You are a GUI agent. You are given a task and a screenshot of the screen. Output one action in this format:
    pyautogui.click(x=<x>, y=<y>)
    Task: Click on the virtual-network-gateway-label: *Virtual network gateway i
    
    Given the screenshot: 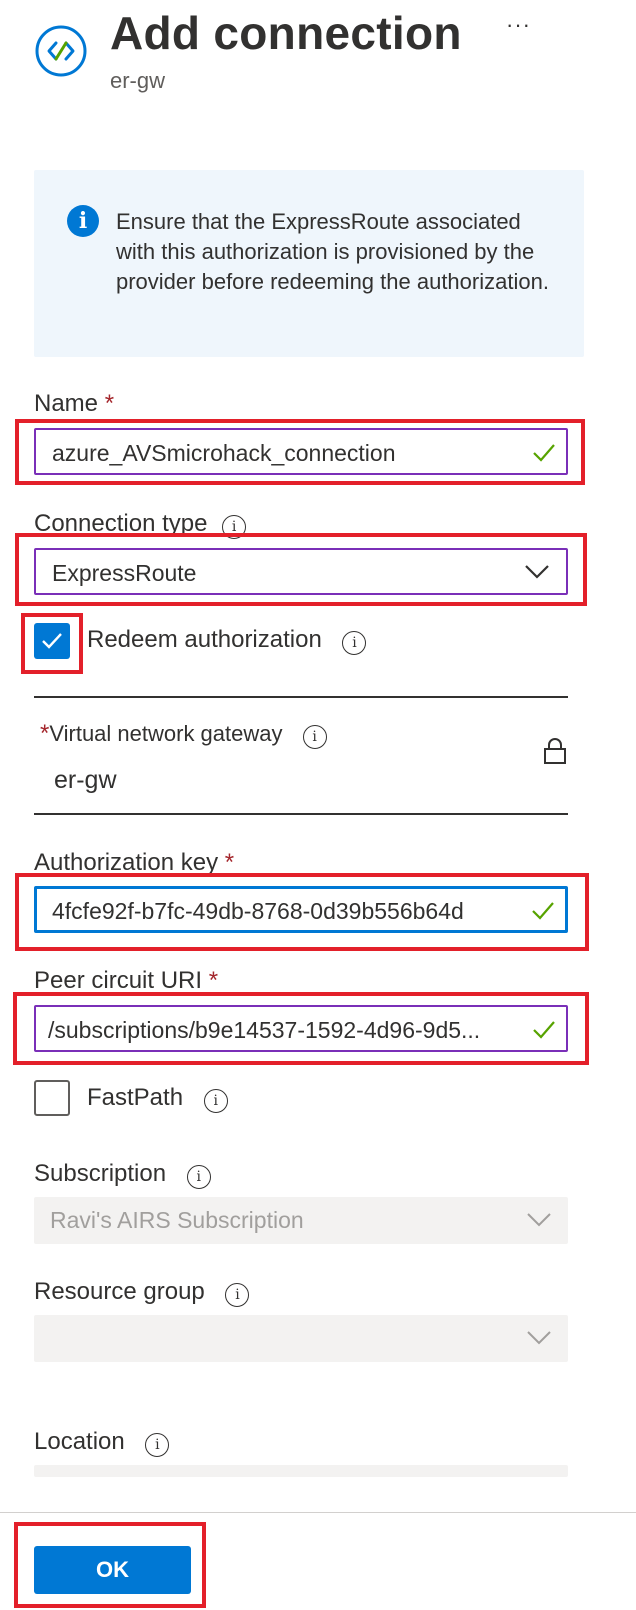 What is the action you would take?
    pyautogui.click(x=183, y=734)
    